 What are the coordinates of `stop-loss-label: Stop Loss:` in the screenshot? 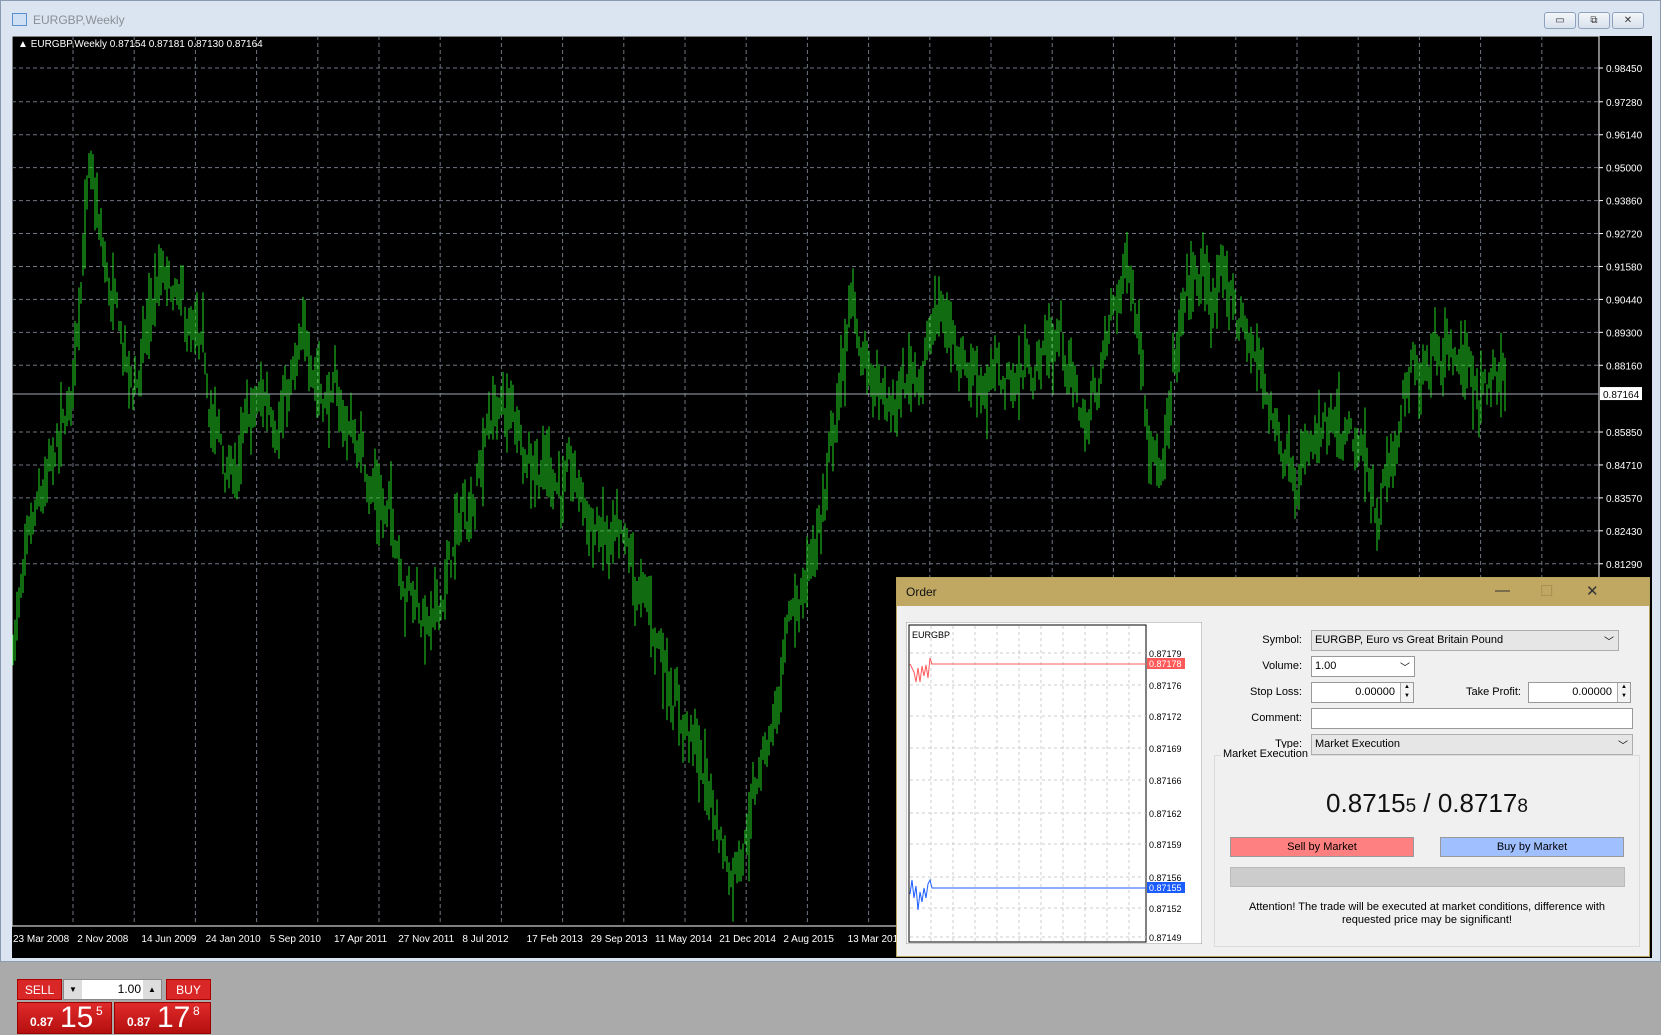 It's located at (1276, 692).